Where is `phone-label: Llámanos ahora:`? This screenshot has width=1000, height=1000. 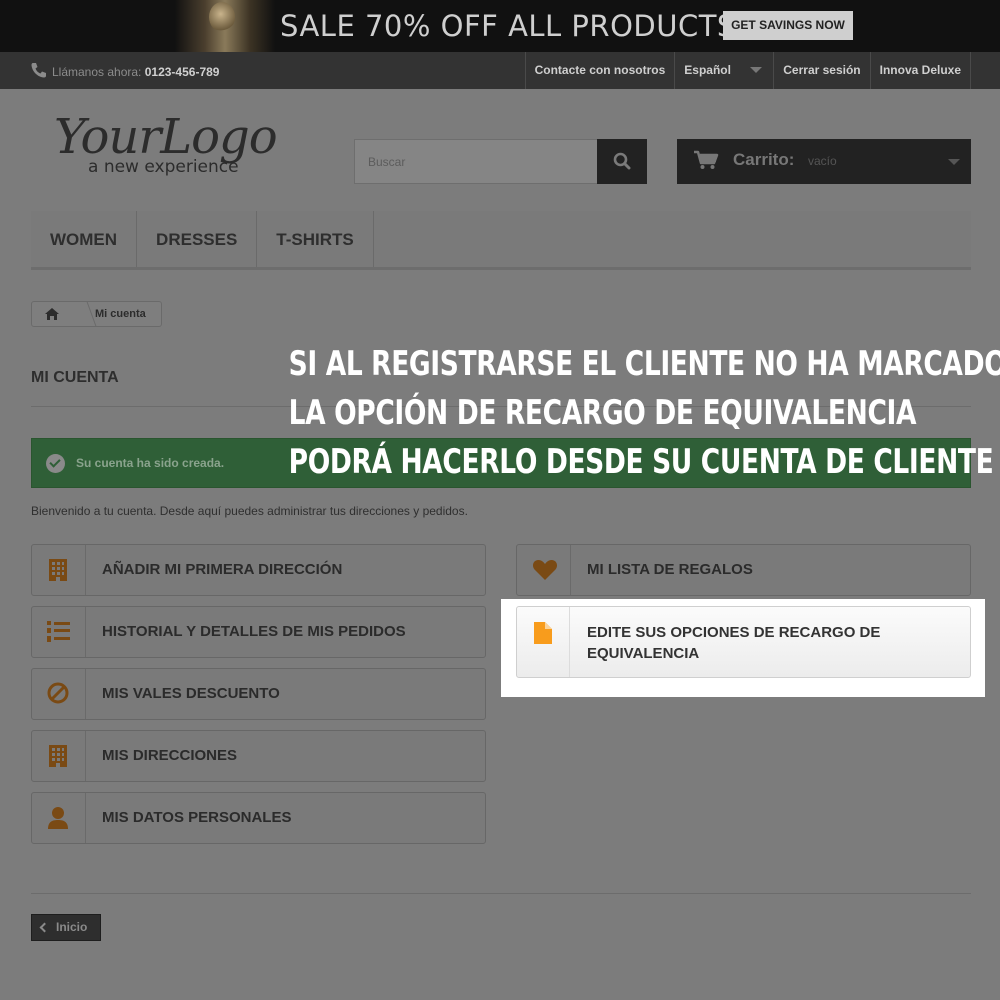 phone-label: Llámanos ahora: is located at coordinates (97, 72).